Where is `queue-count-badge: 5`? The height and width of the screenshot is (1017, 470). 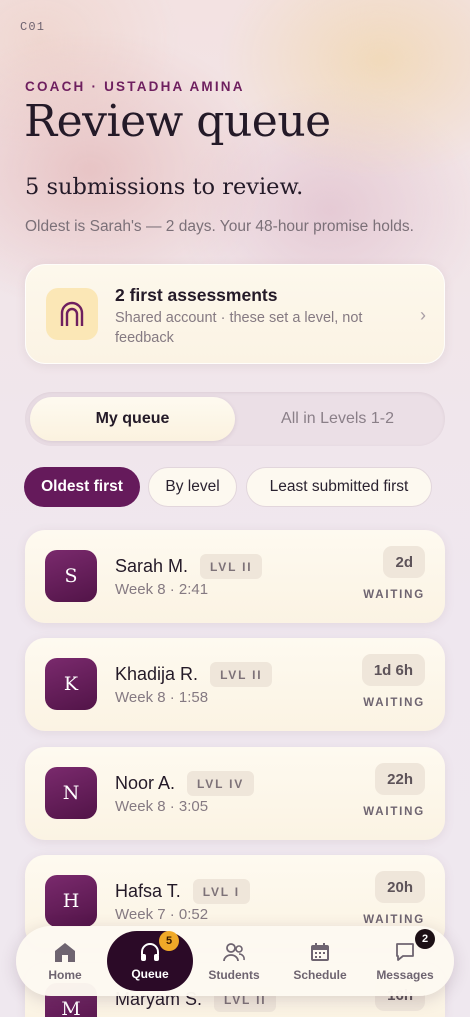
queue-count-badge: 5 is located at coordinates (169, 941).